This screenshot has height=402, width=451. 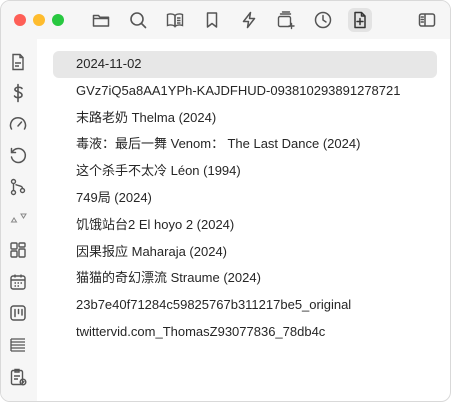 What do you see at coordinates (18, 377) in the screenshot?
I see `clipboard-icon` at bounding box center [18, 377].